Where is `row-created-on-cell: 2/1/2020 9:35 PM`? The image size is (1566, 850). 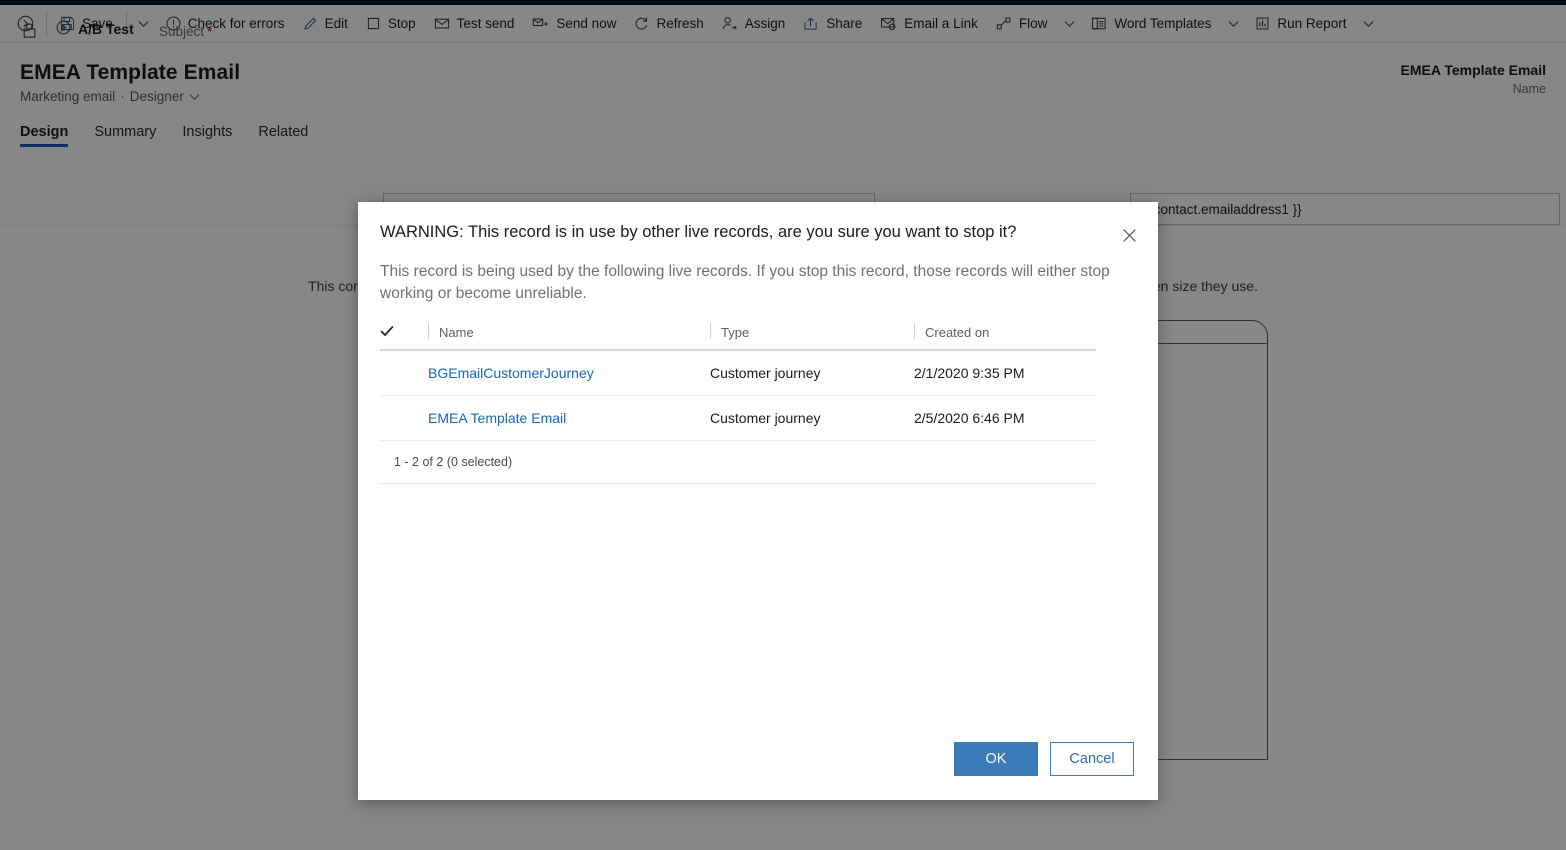
row-created-on-cell: 2/1/2020 9:35 PM is located at coordinates (1005, 373).